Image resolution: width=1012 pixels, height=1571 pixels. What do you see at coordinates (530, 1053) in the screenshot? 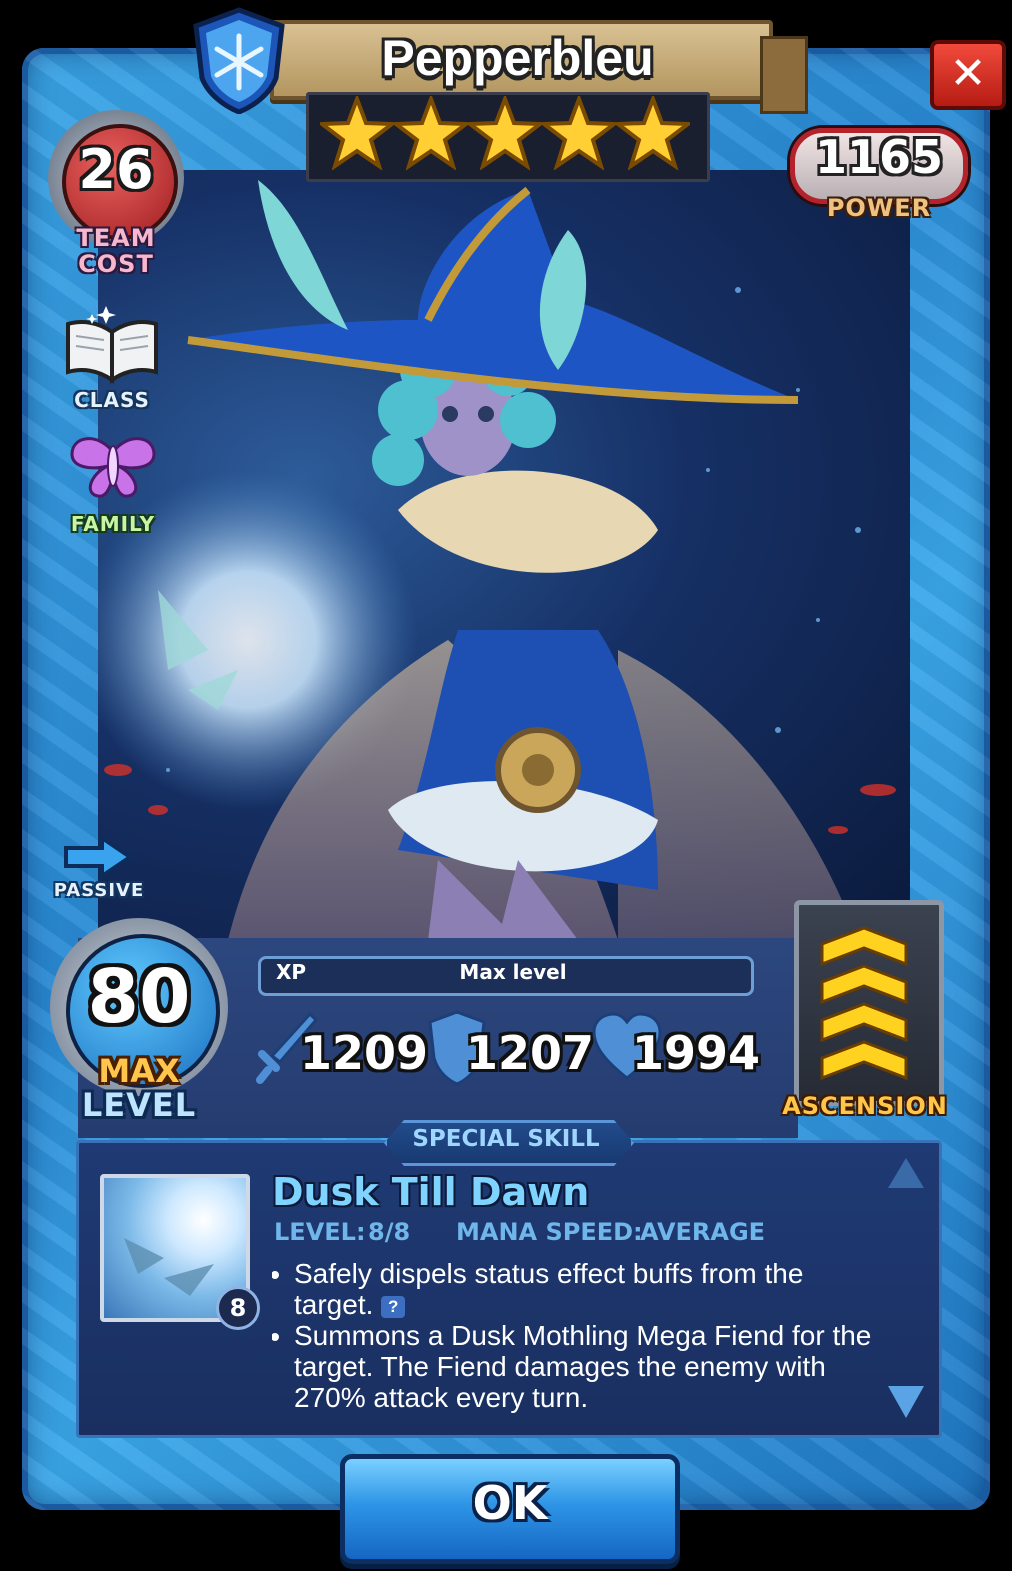
I see `defense-value: 1207` at bounding box center [530, 1053].